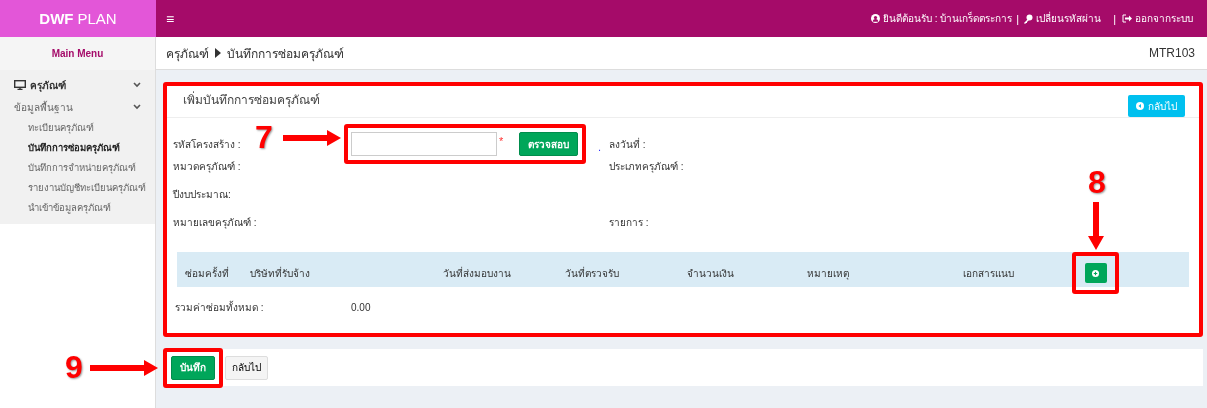  I want to click on change-password-link: เปลี่ยนรหัสผ่าน, so click(1062, 18).